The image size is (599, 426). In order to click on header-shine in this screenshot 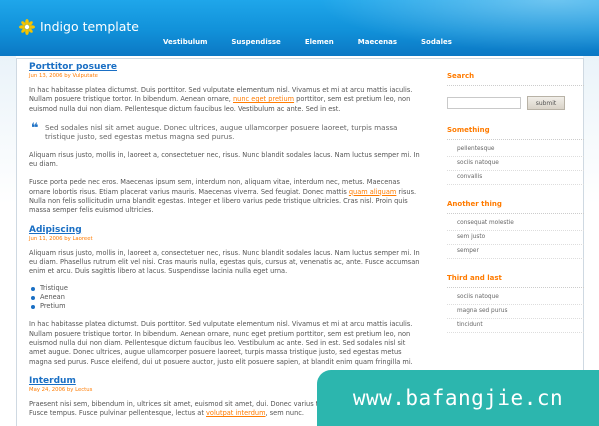, I will do `click(449, 28)`.